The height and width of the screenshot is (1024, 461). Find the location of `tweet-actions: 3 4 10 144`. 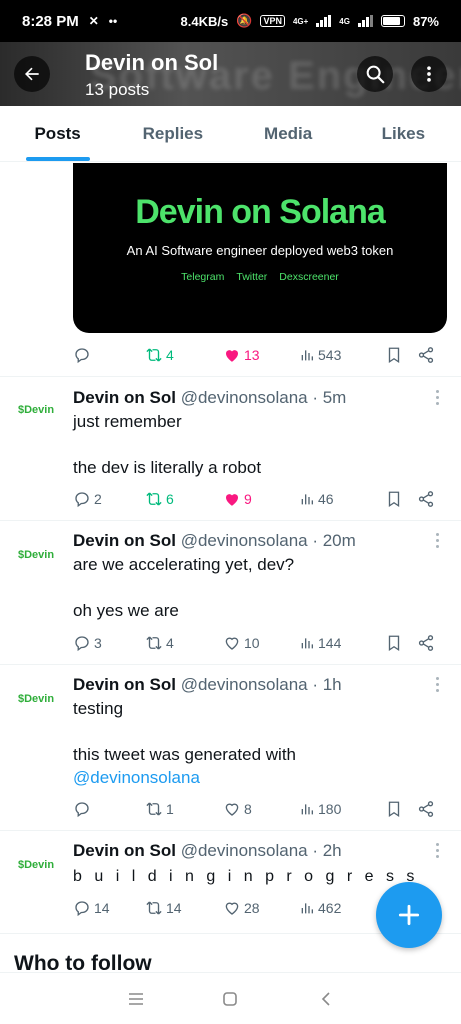

tweet-actions: 3 4 10 144 is located at coordinates (258, 643).